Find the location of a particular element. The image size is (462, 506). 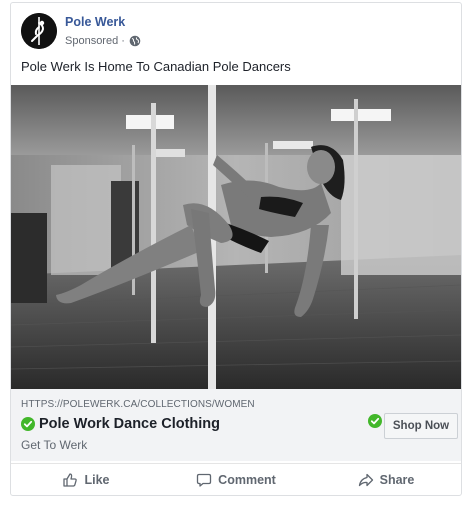

pole-dancer-logo-icon is located at coordinates (39, 31).